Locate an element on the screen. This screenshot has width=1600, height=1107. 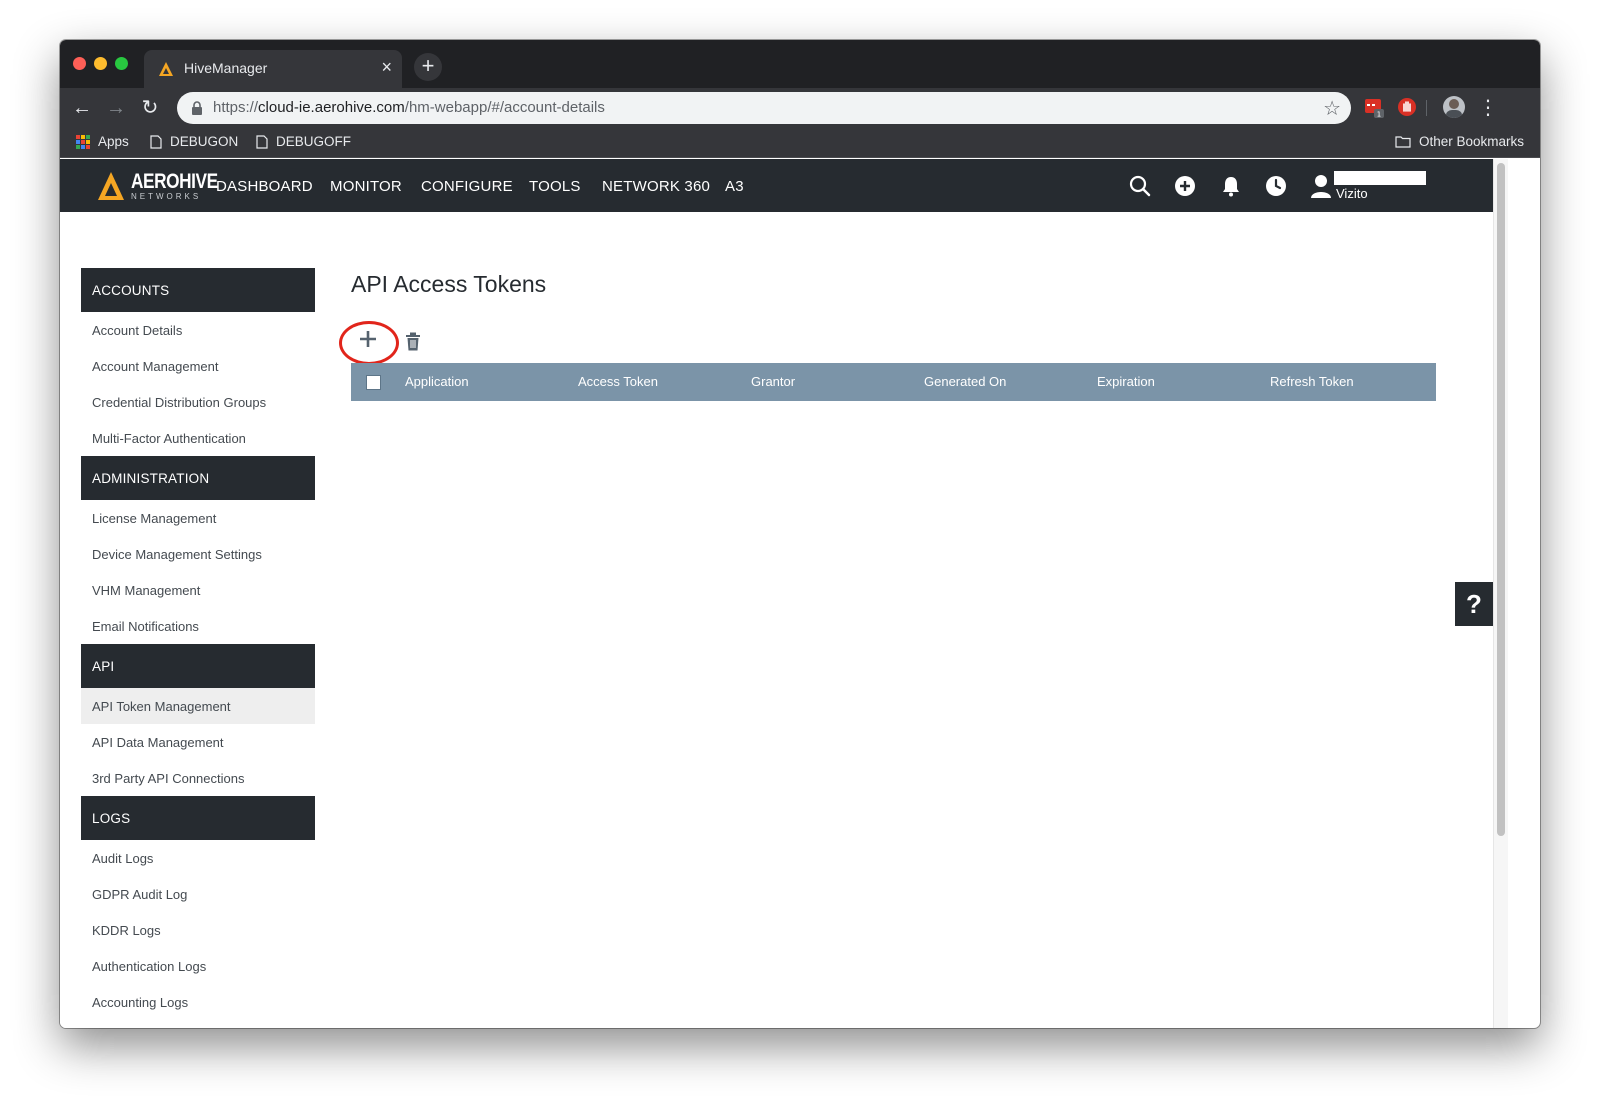
profile-avatar is located at coordinates (1454, 107).